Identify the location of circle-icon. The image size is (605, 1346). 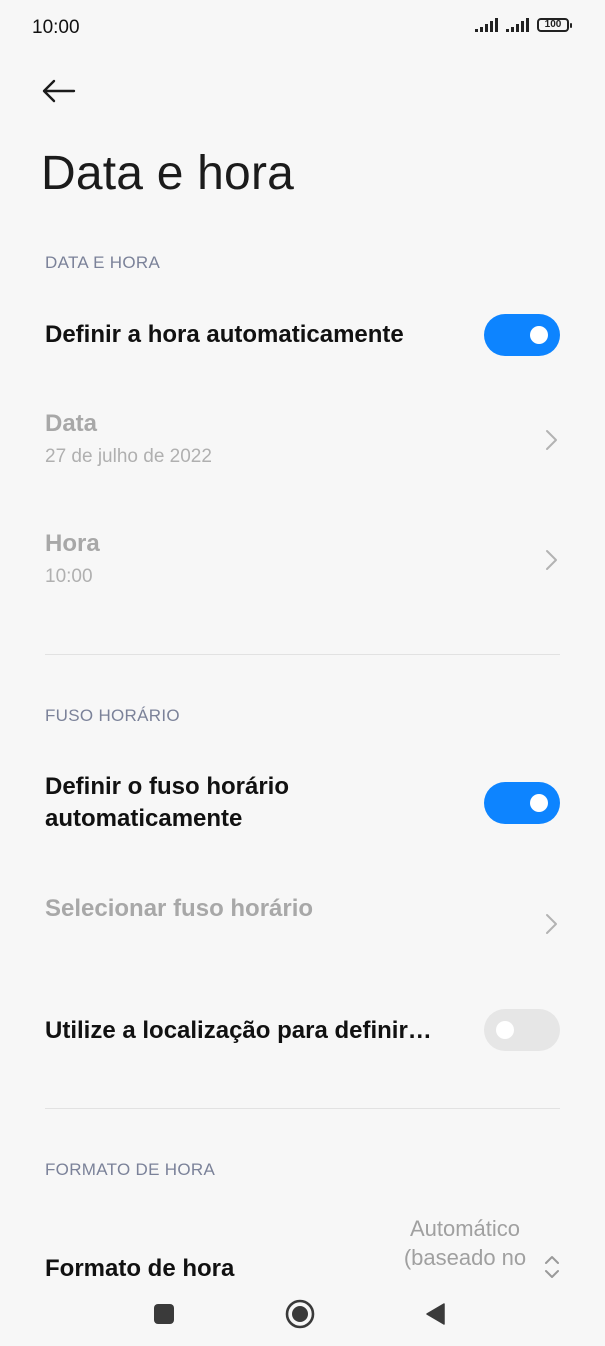
(300, 1314).